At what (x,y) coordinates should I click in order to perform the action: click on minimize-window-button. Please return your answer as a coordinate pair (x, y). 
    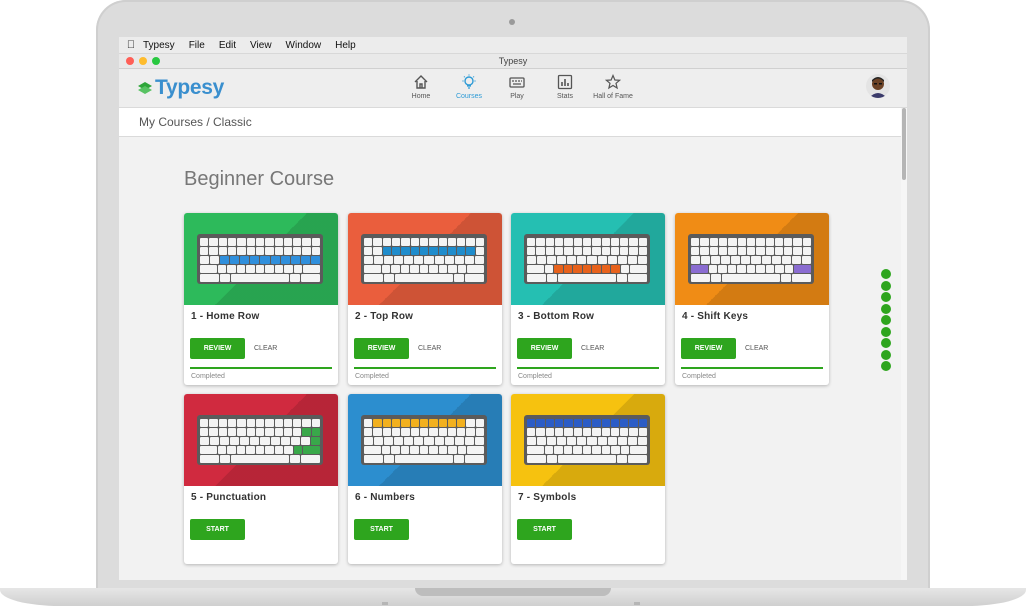
    Looking at the image, I should click on (143, 61).